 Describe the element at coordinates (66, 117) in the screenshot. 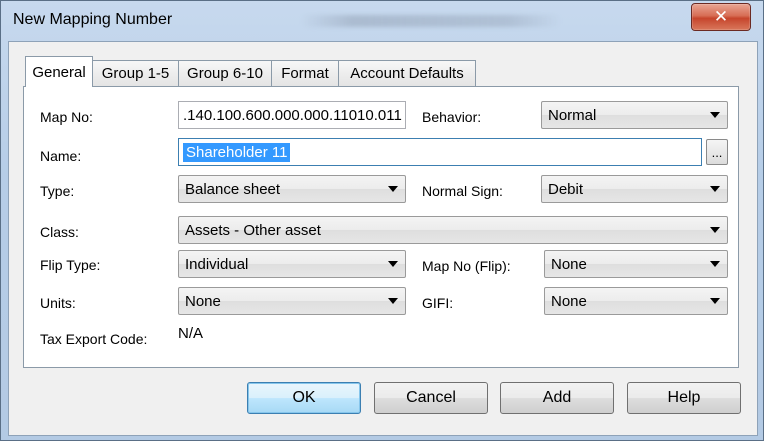

I see `map-no-label: Map No:` at that location.